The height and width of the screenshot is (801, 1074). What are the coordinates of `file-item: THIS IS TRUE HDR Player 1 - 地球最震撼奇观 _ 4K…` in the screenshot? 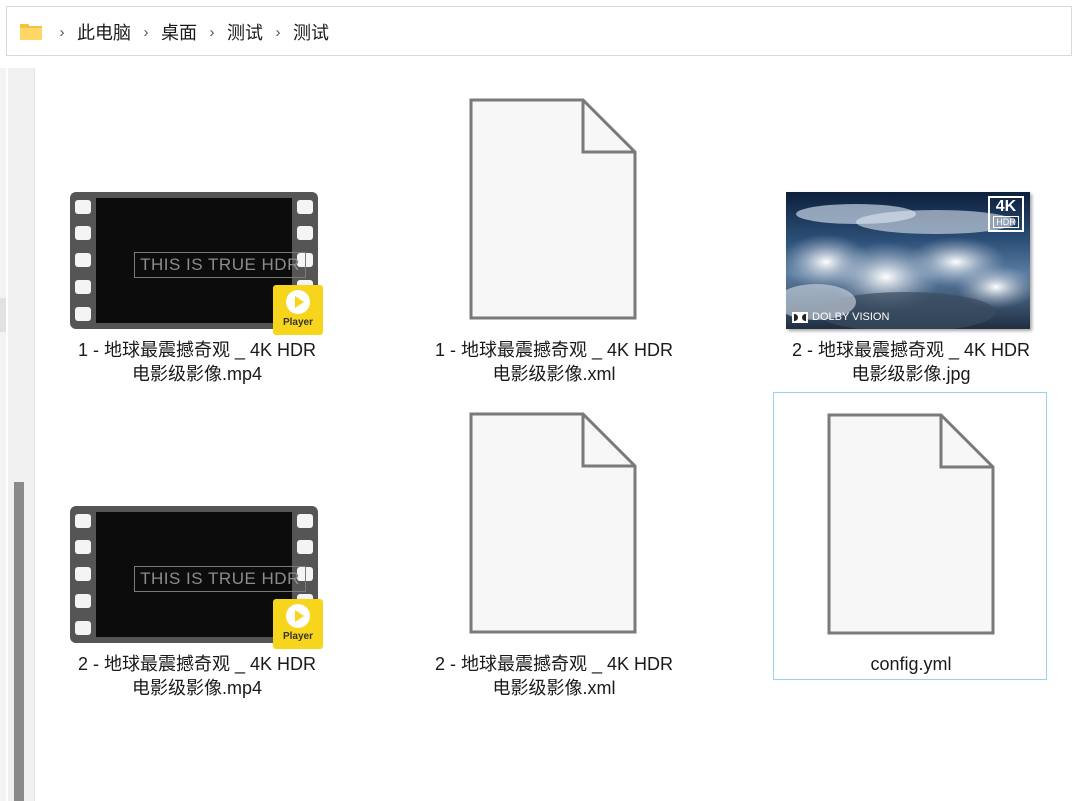 It's located at (197, 239).